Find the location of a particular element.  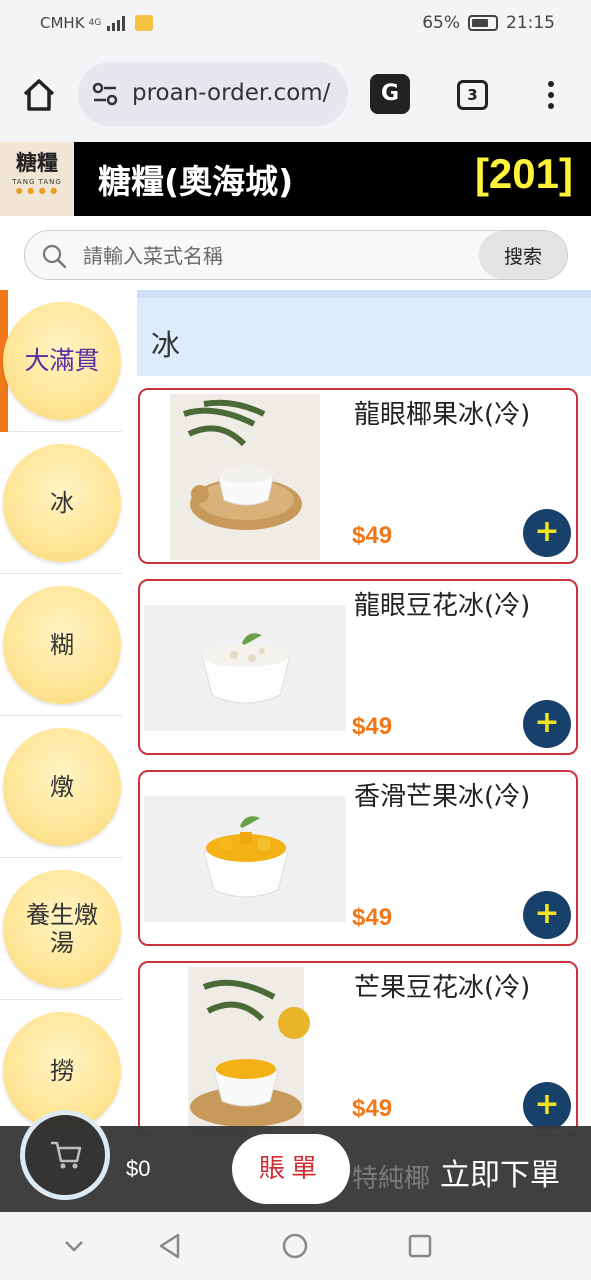

category-label: 糊 is located at coordinates (62, 645).